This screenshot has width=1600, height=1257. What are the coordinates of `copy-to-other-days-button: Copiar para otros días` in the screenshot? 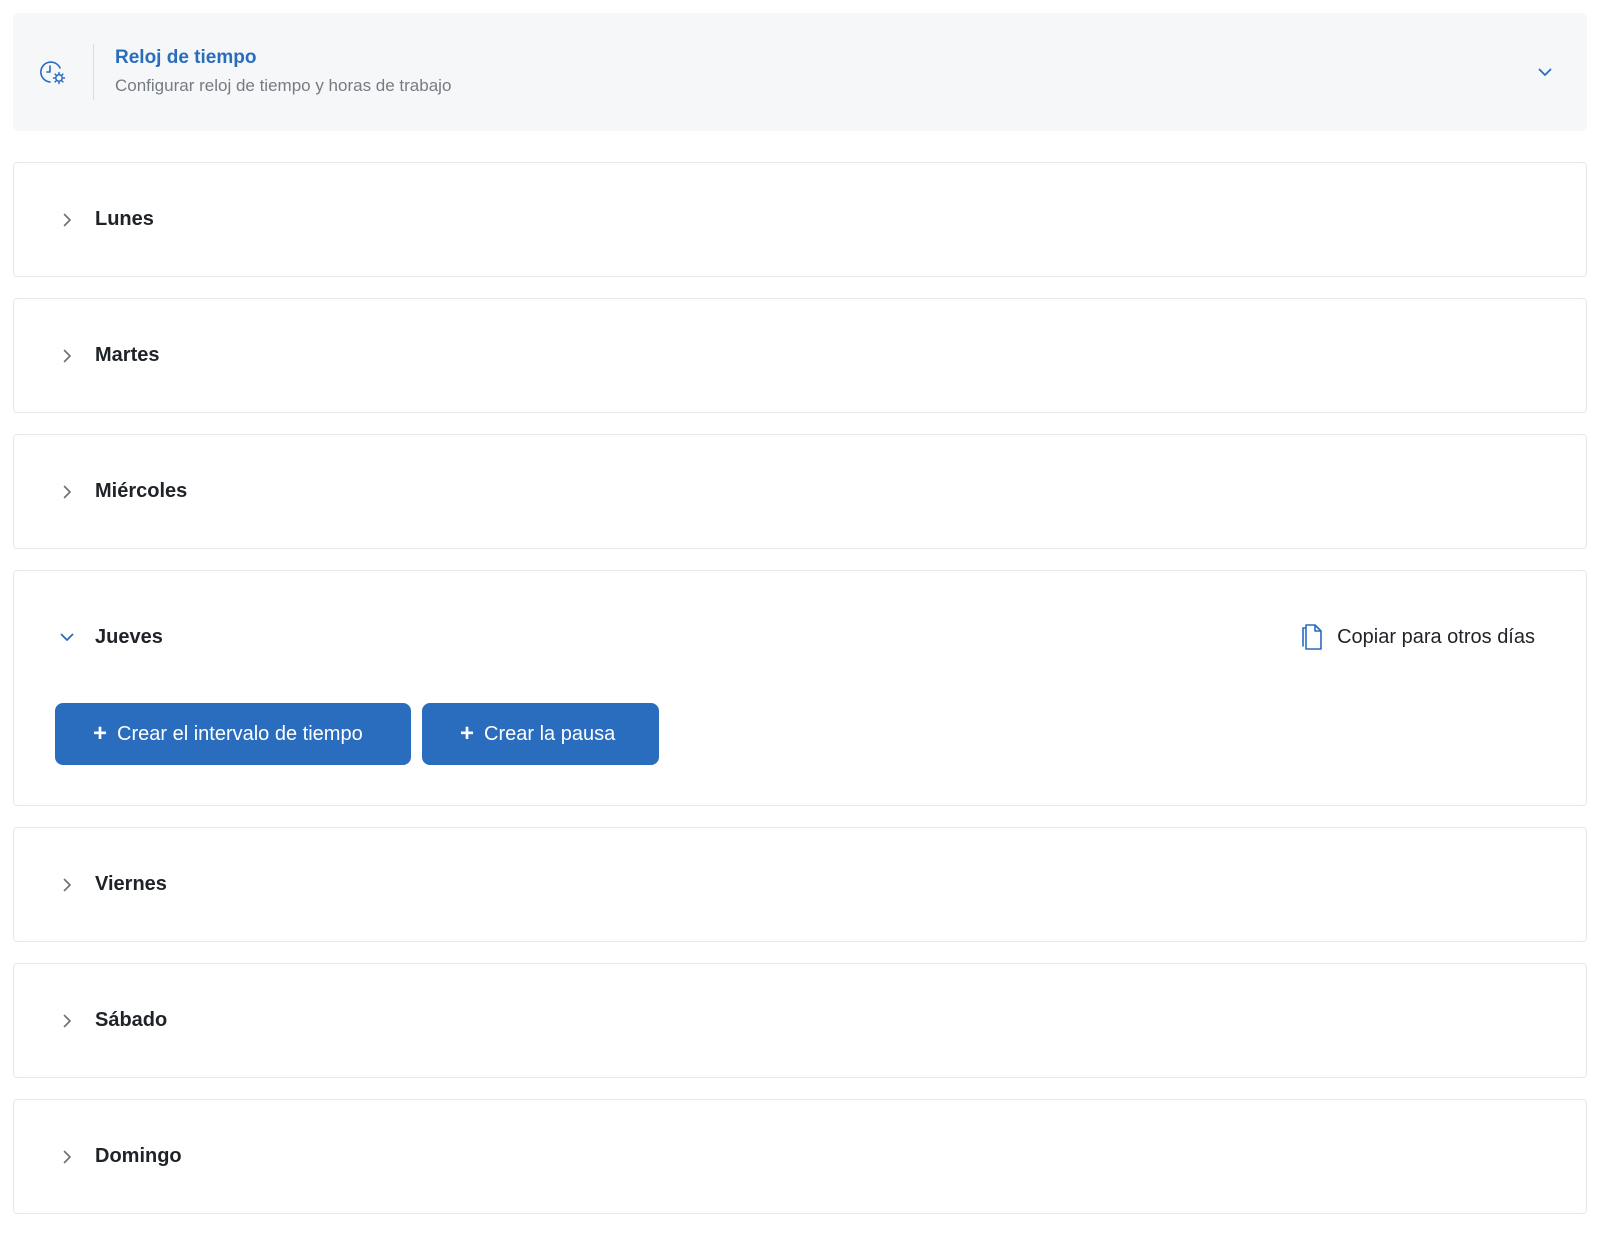 It's located at (1417, 637).